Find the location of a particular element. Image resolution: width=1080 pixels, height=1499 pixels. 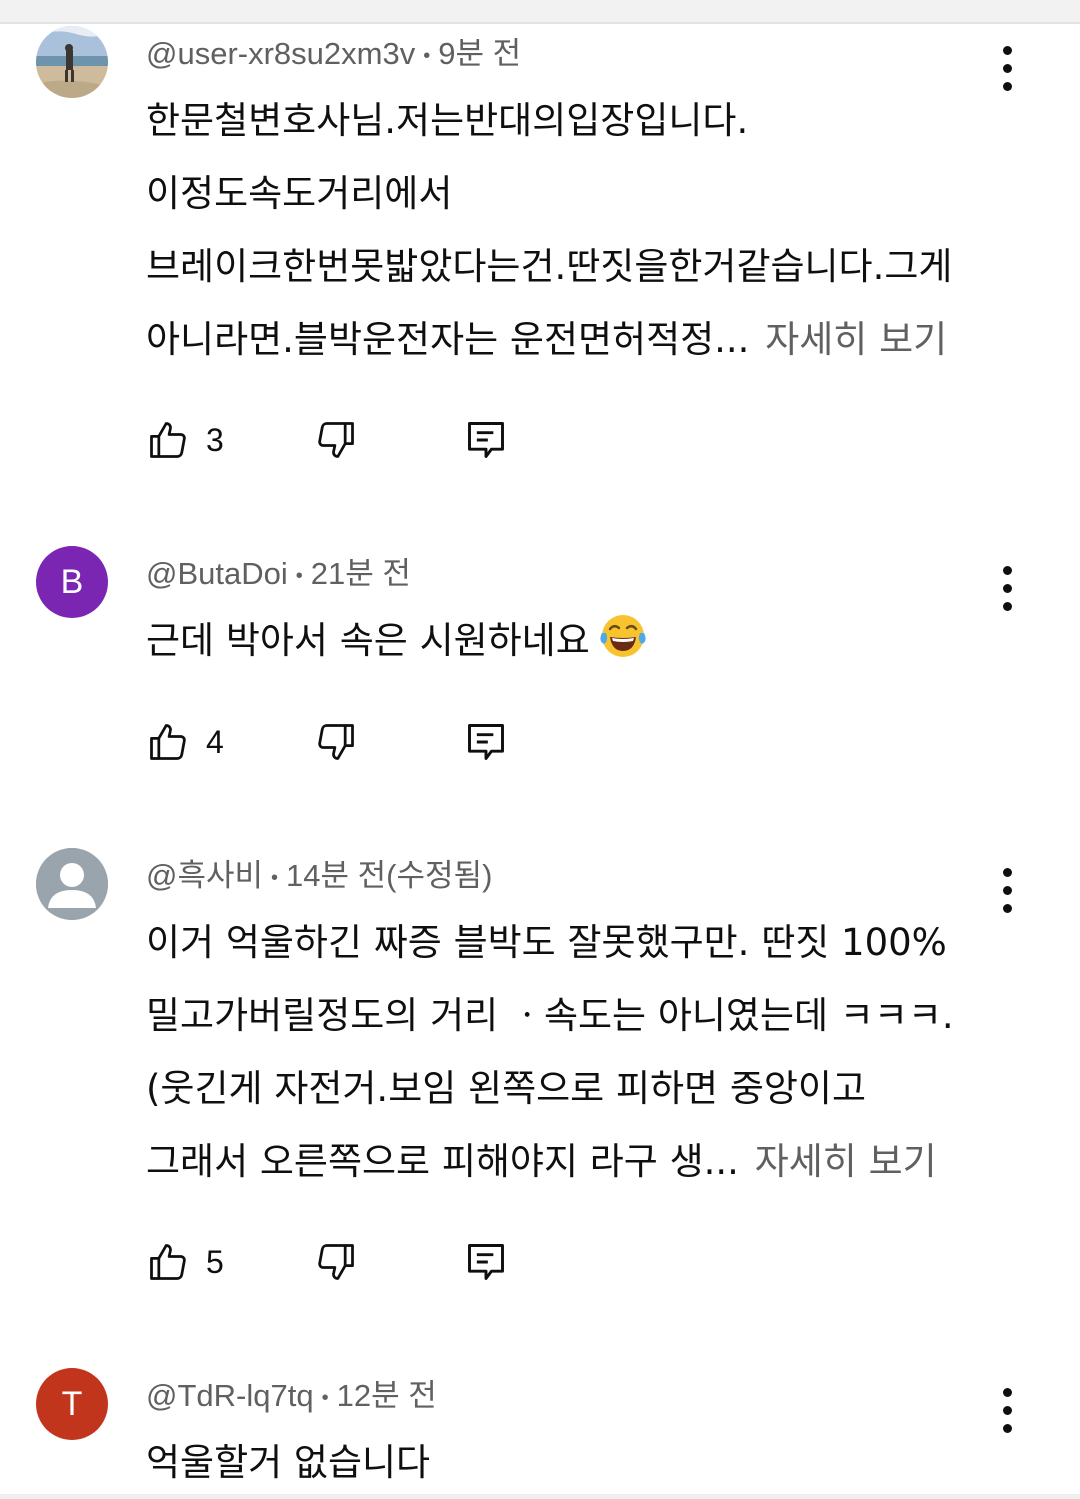

comment-line: 아니라면.블박운전자는 운전면허적정... 자세히 보기 is located at coordinates (586, 339).